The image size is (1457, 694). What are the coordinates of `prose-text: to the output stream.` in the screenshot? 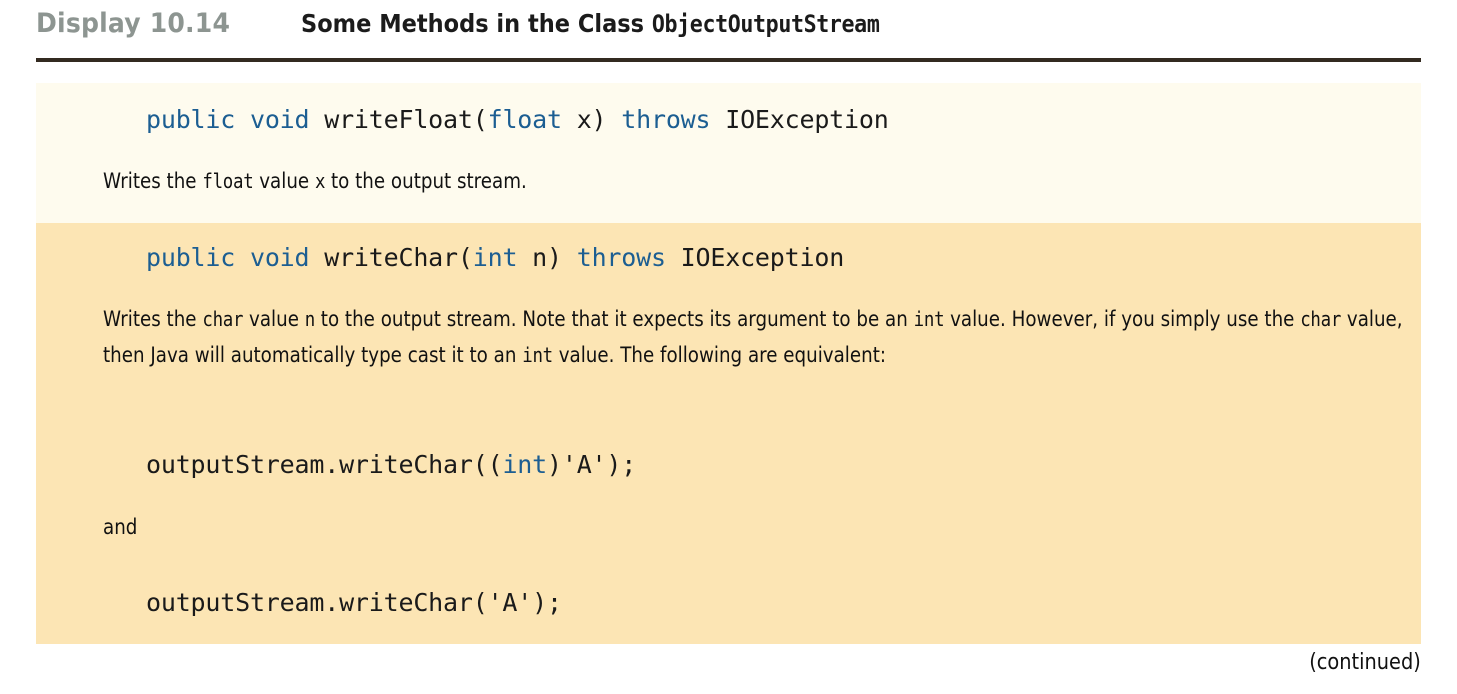 It's located at (426, 181).